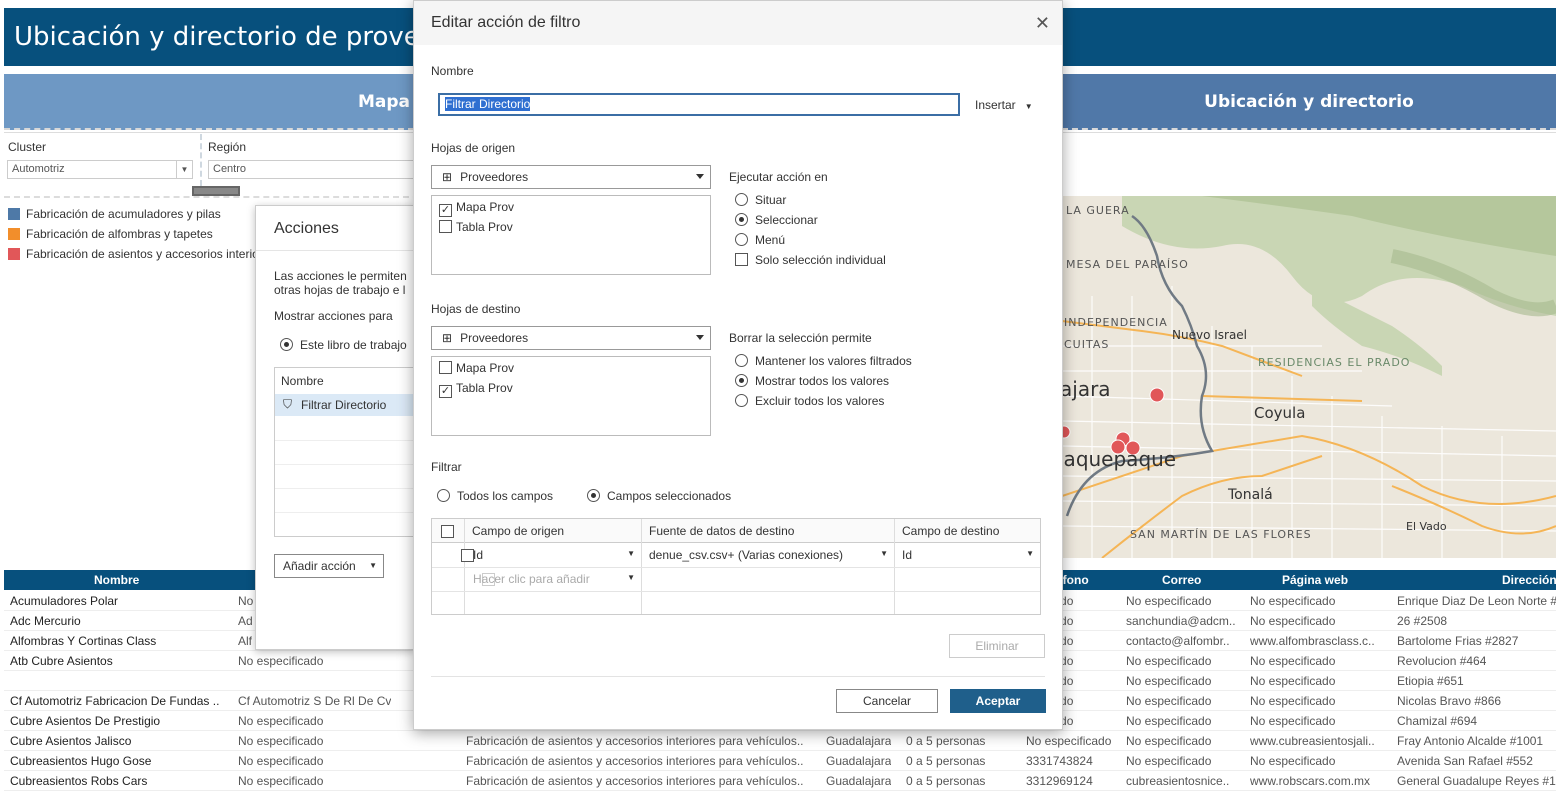  What do you see at coordinates (445, 226) in the screenshot?
I see `checkbox-icon` at bounding box center [445, 226].